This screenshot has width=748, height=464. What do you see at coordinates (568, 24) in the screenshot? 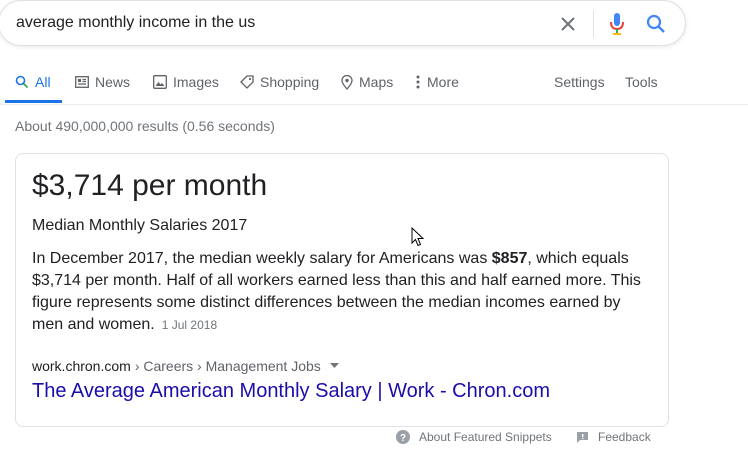
I see `clear-icon` at bounding box center [568, 24].